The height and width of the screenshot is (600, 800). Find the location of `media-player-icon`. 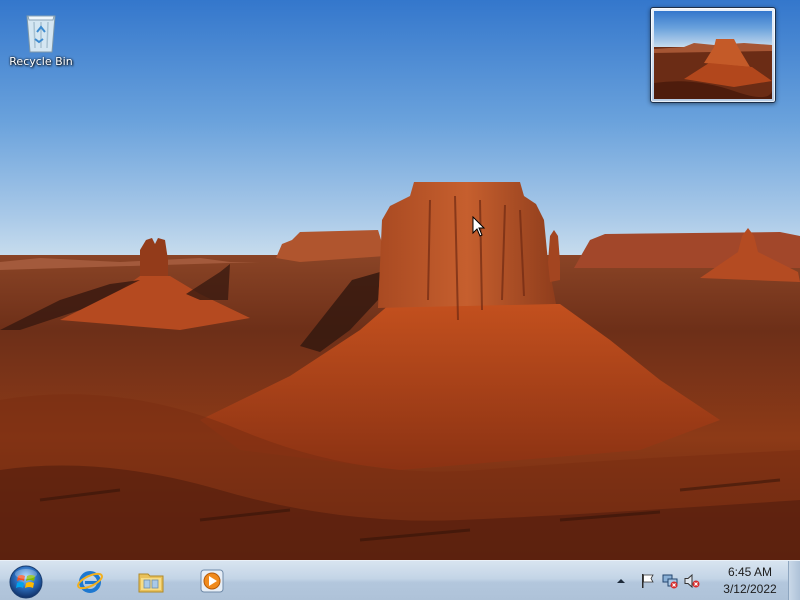

media-player-icon is located at coordinates (212, 581).